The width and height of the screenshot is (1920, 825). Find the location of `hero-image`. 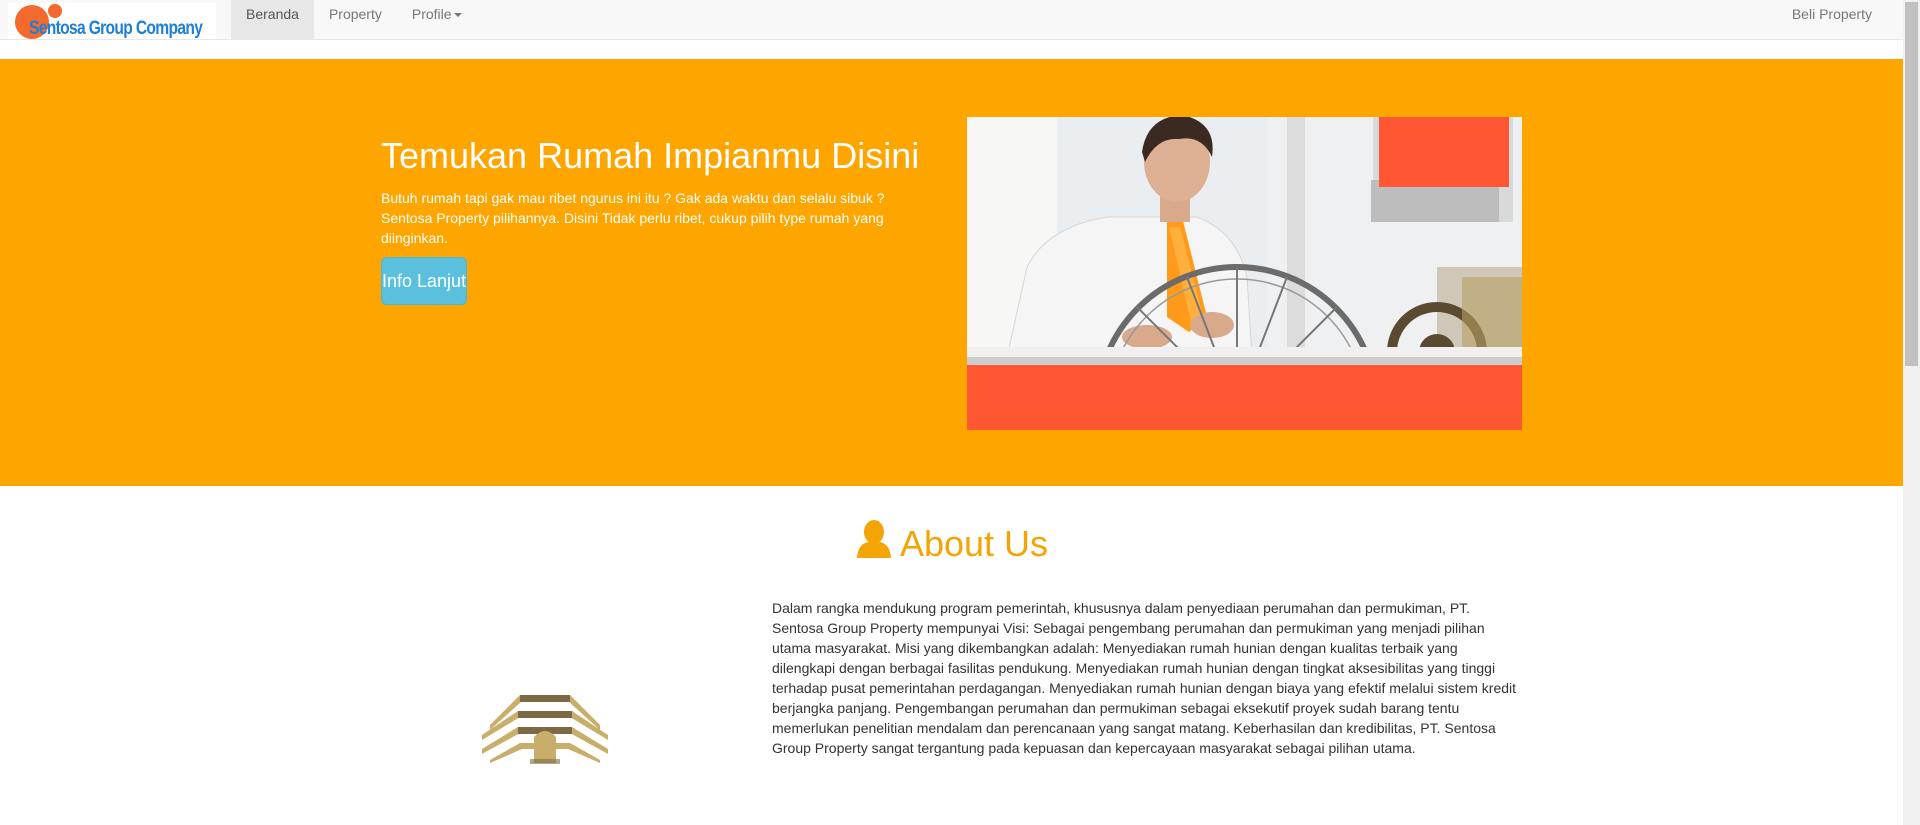

hero-image is located at coordinates (1244, 273).